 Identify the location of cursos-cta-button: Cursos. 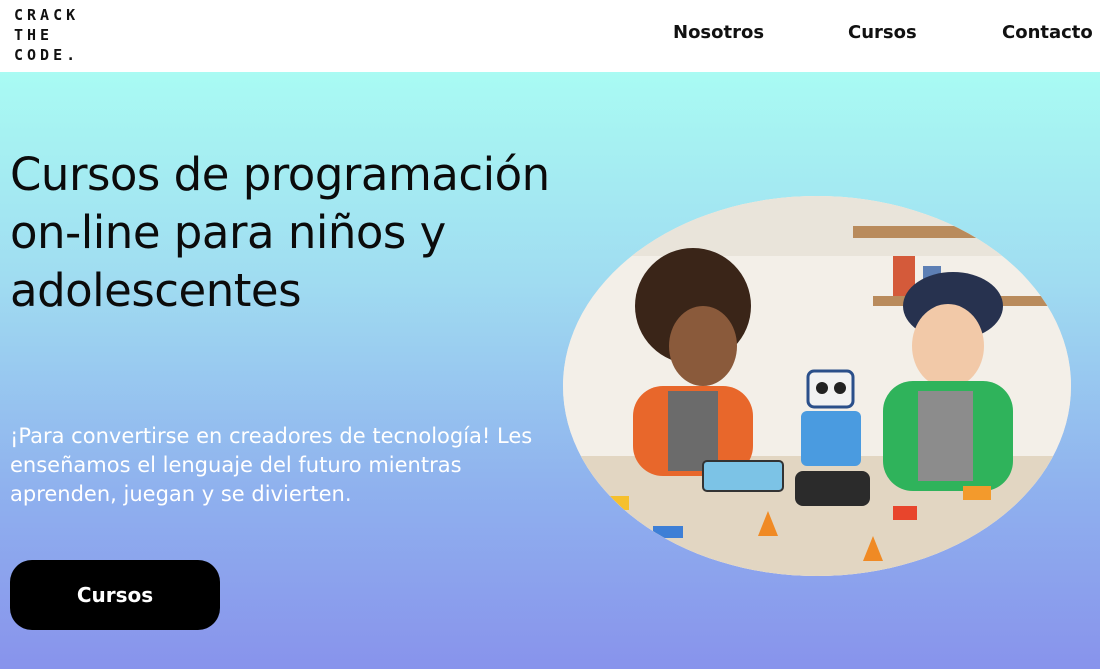
(115, 595).